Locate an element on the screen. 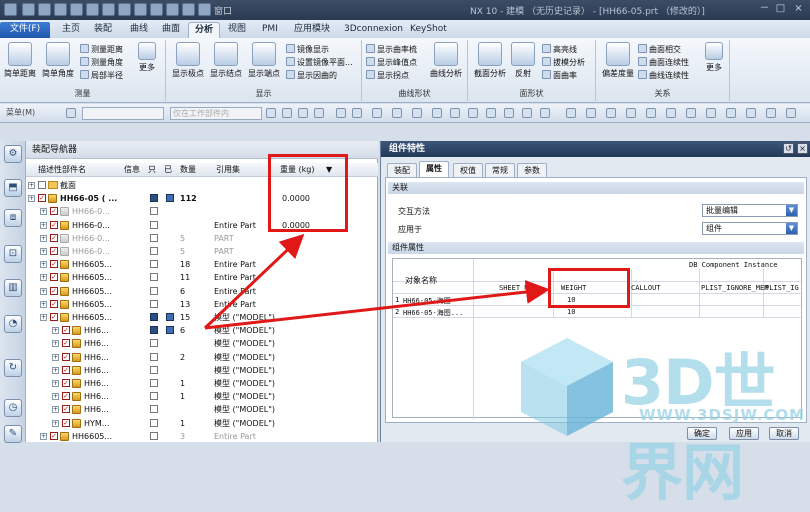  nx-logo-icon is located at coordinates (10, 9).